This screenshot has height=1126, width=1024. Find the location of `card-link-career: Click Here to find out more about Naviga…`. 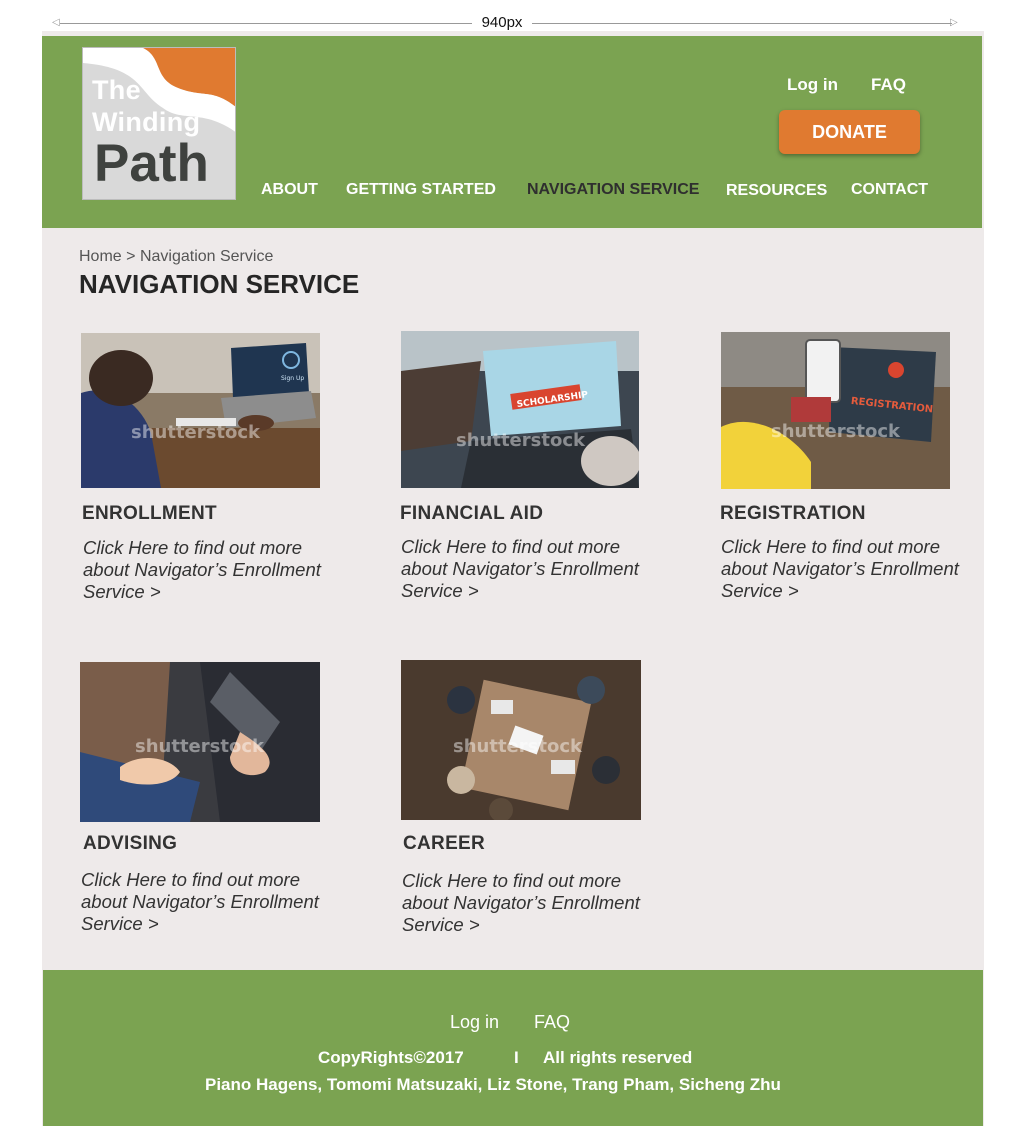

card-link-career: Click Here to find out more about Naviga… is located at coordinates (527, 903).